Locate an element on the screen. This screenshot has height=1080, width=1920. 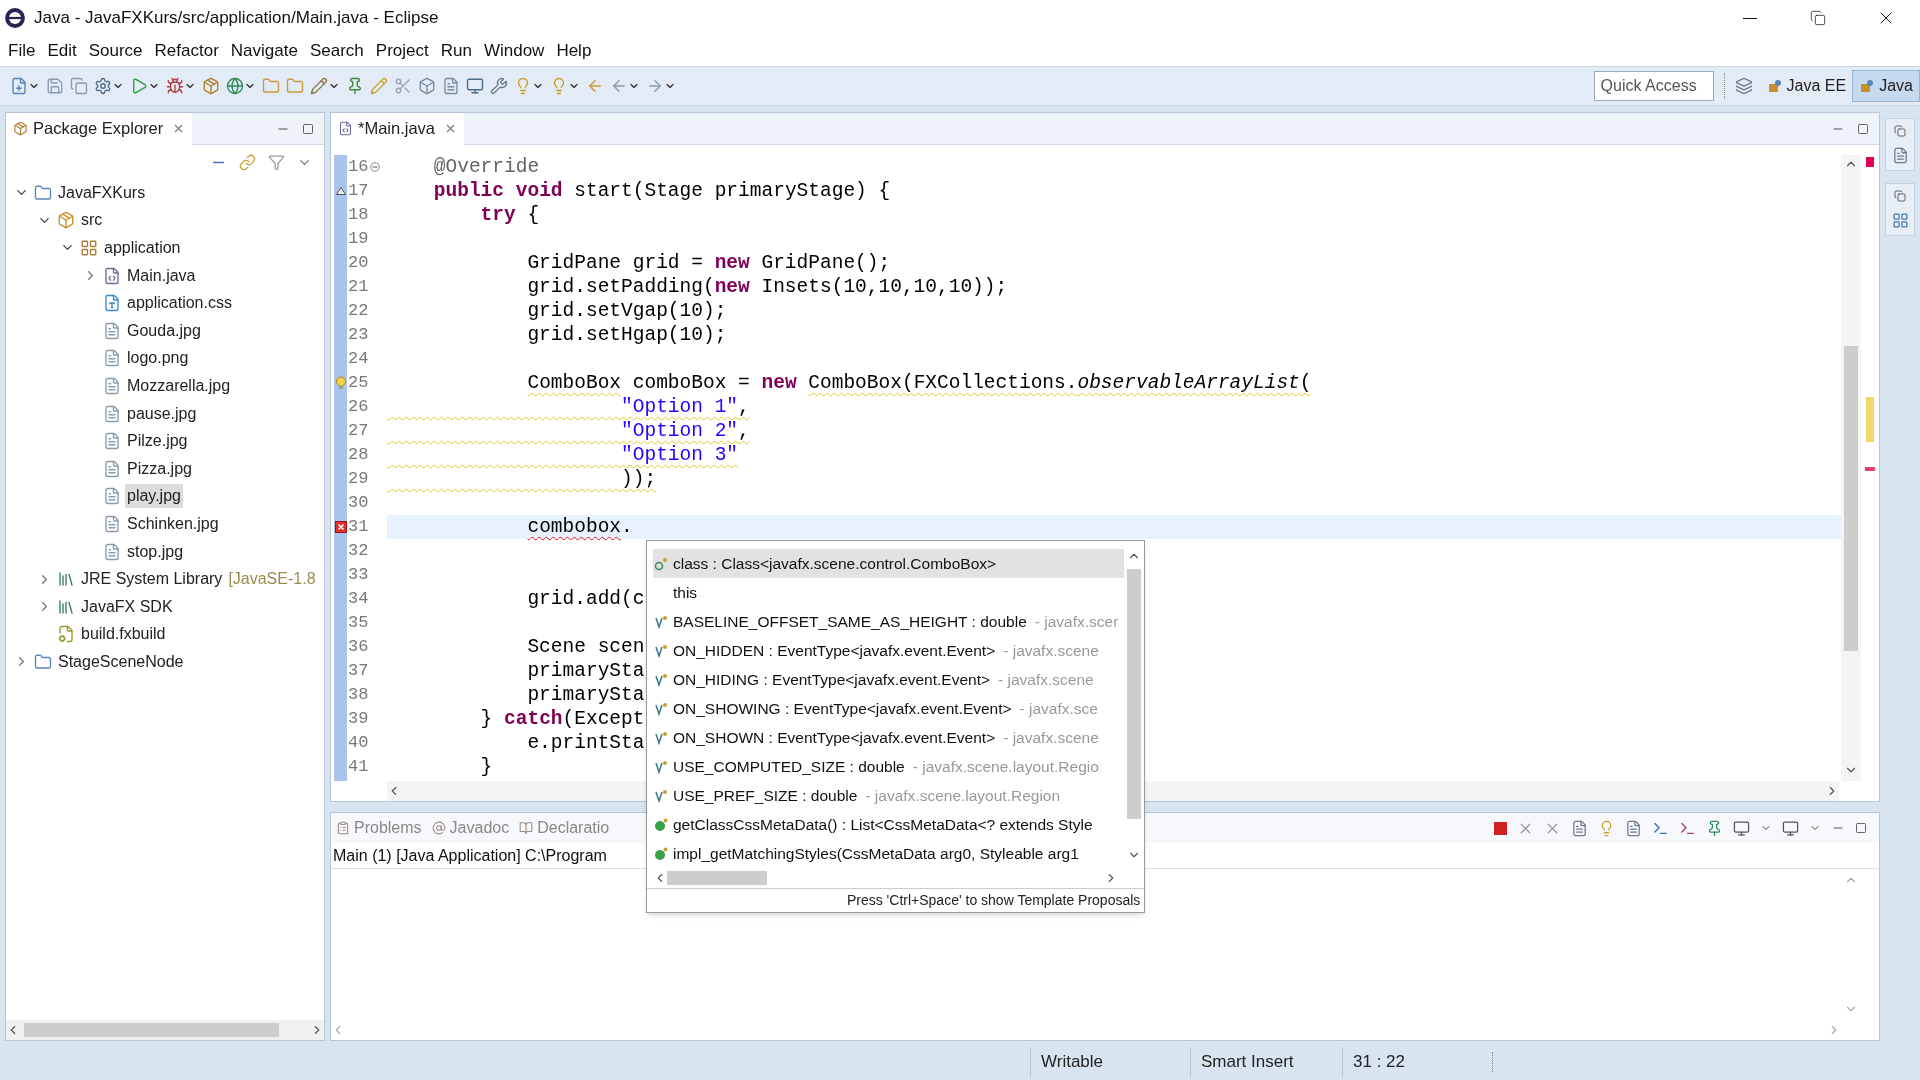
line-number: 16 is located at coordinates (358, 167).